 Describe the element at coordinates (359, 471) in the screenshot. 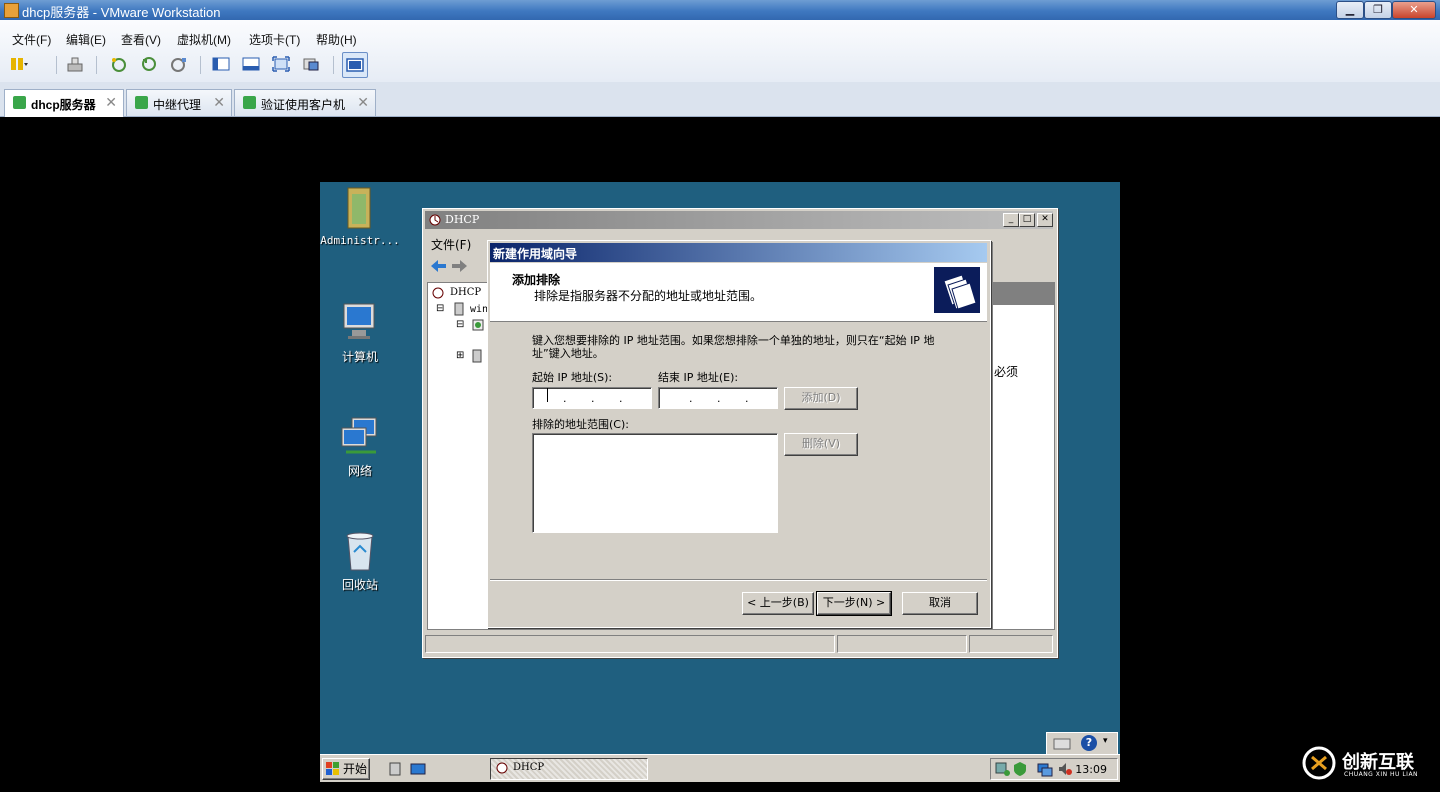

I see `desktop-icon-label: 网络` at that location.